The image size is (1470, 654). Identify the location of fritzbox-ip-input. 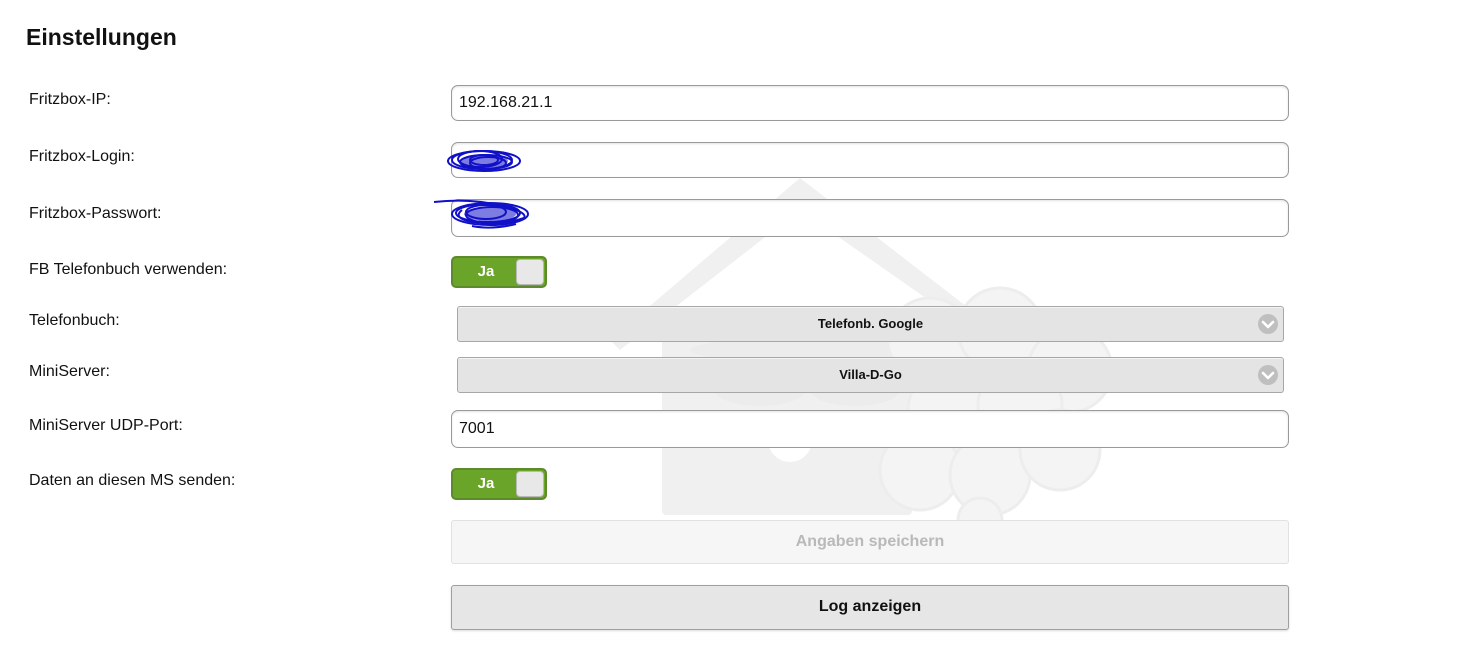
(870, 103).